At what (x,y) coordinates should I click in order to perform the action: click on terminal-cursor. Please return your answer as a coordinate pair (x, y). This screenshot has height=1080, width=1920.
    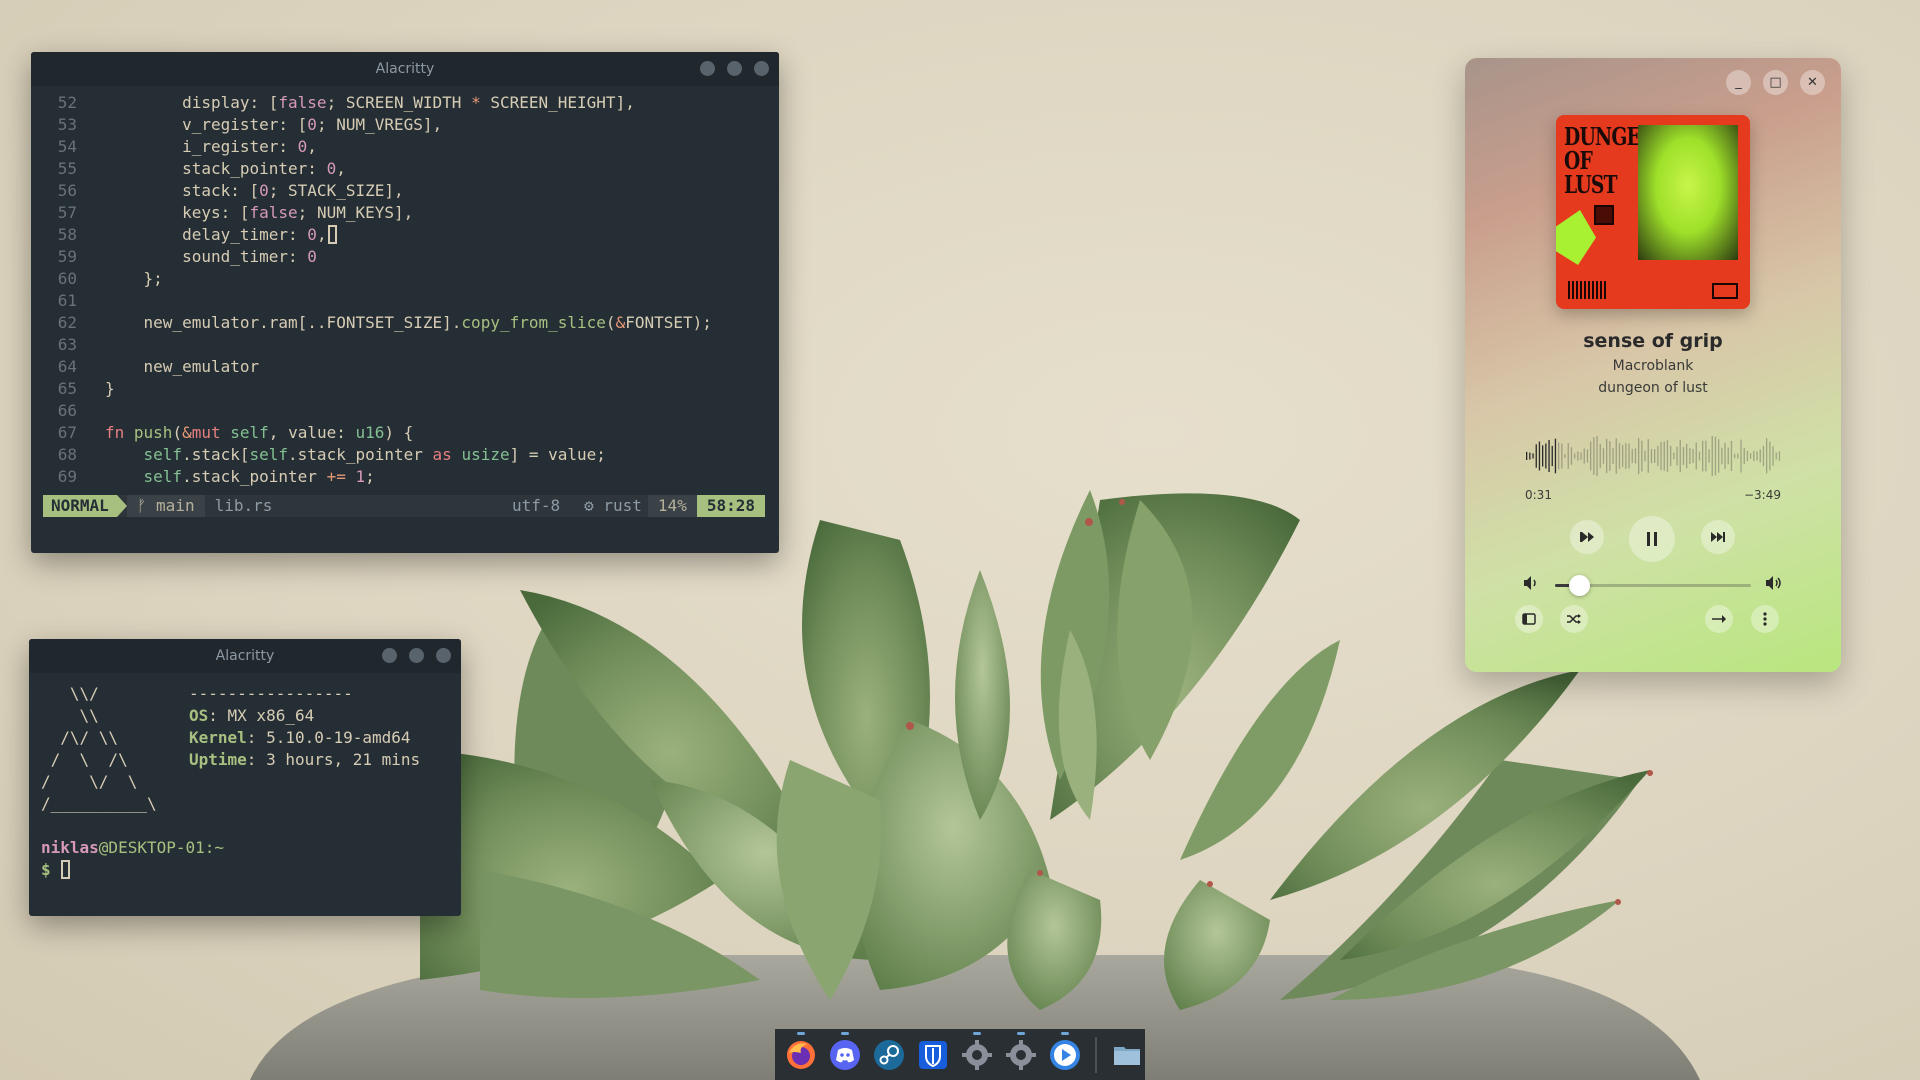
    Looking at the image, I should click on (66, 869).